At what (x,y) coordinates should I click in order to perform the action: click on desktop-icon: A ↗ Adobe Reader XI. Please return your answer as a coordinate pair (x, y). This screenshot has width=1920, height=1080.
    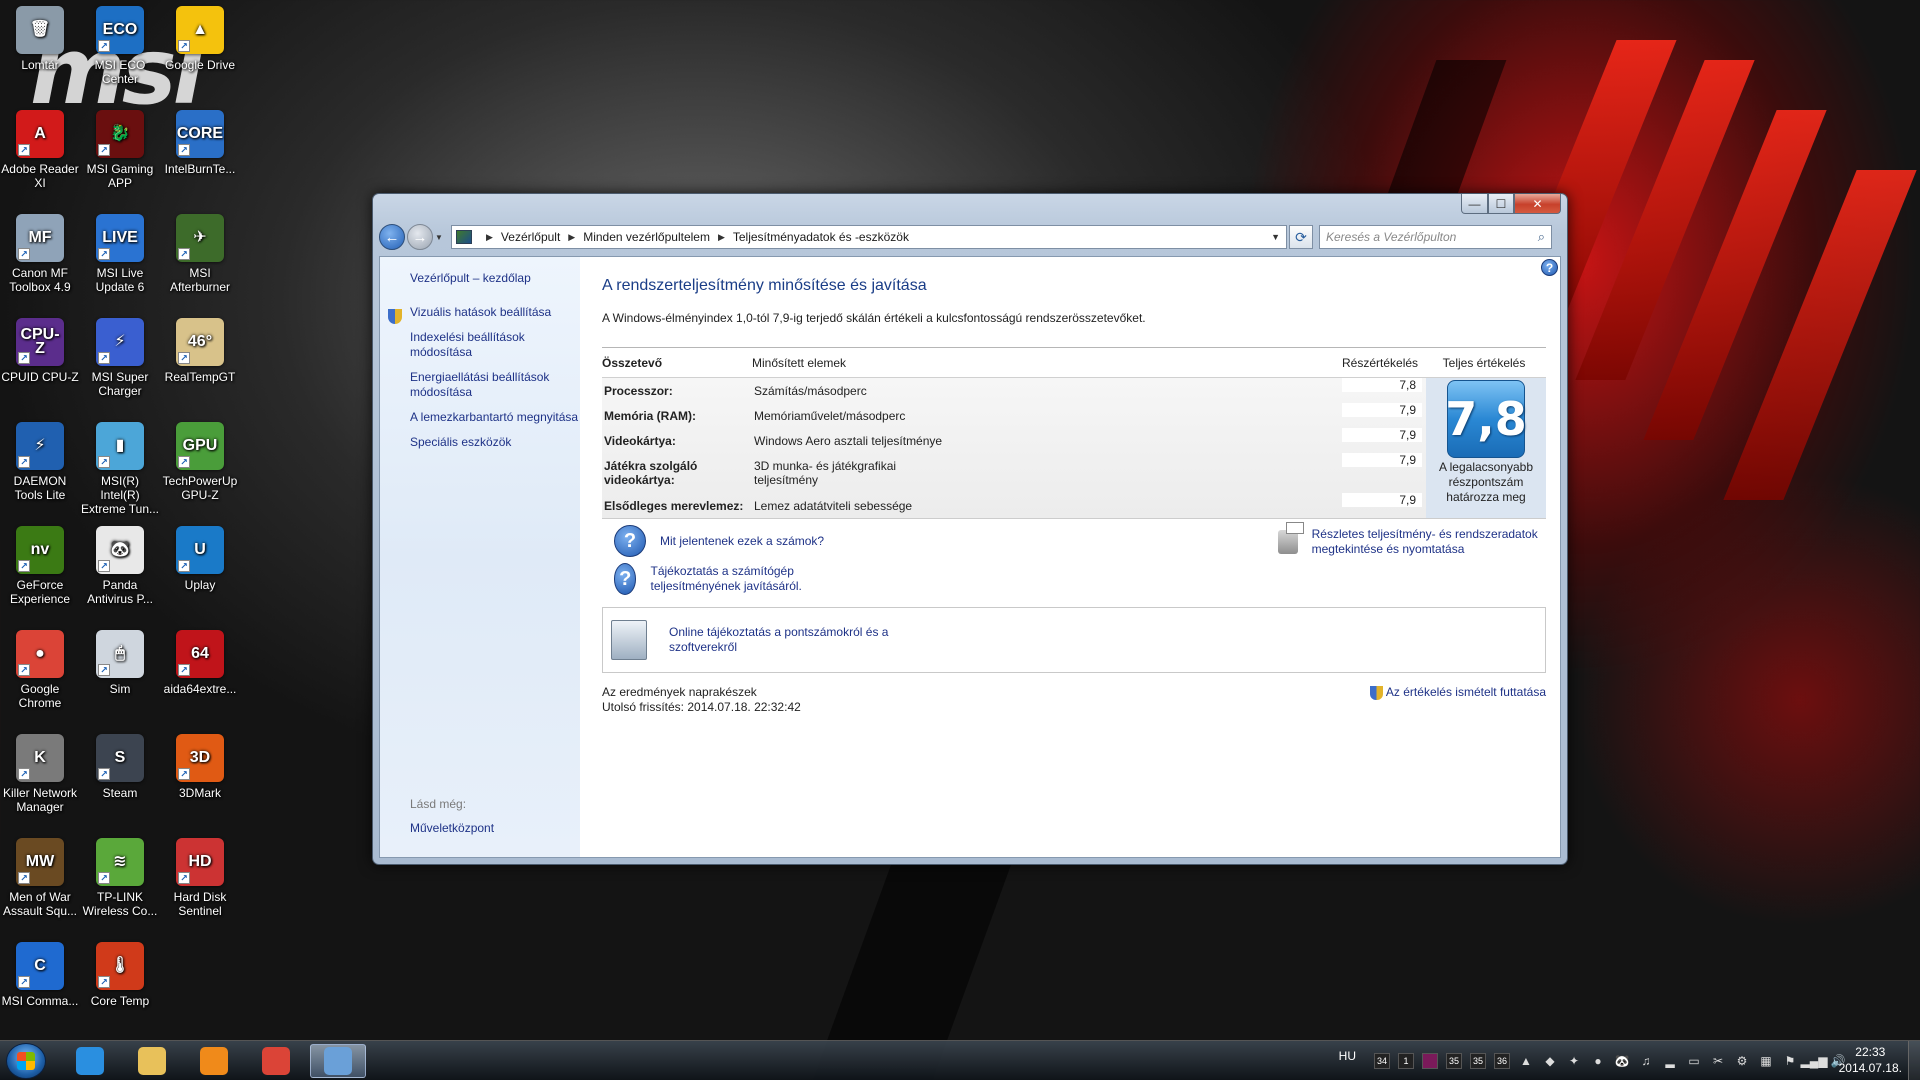
    Looking at the image, I should click on (40, 147).